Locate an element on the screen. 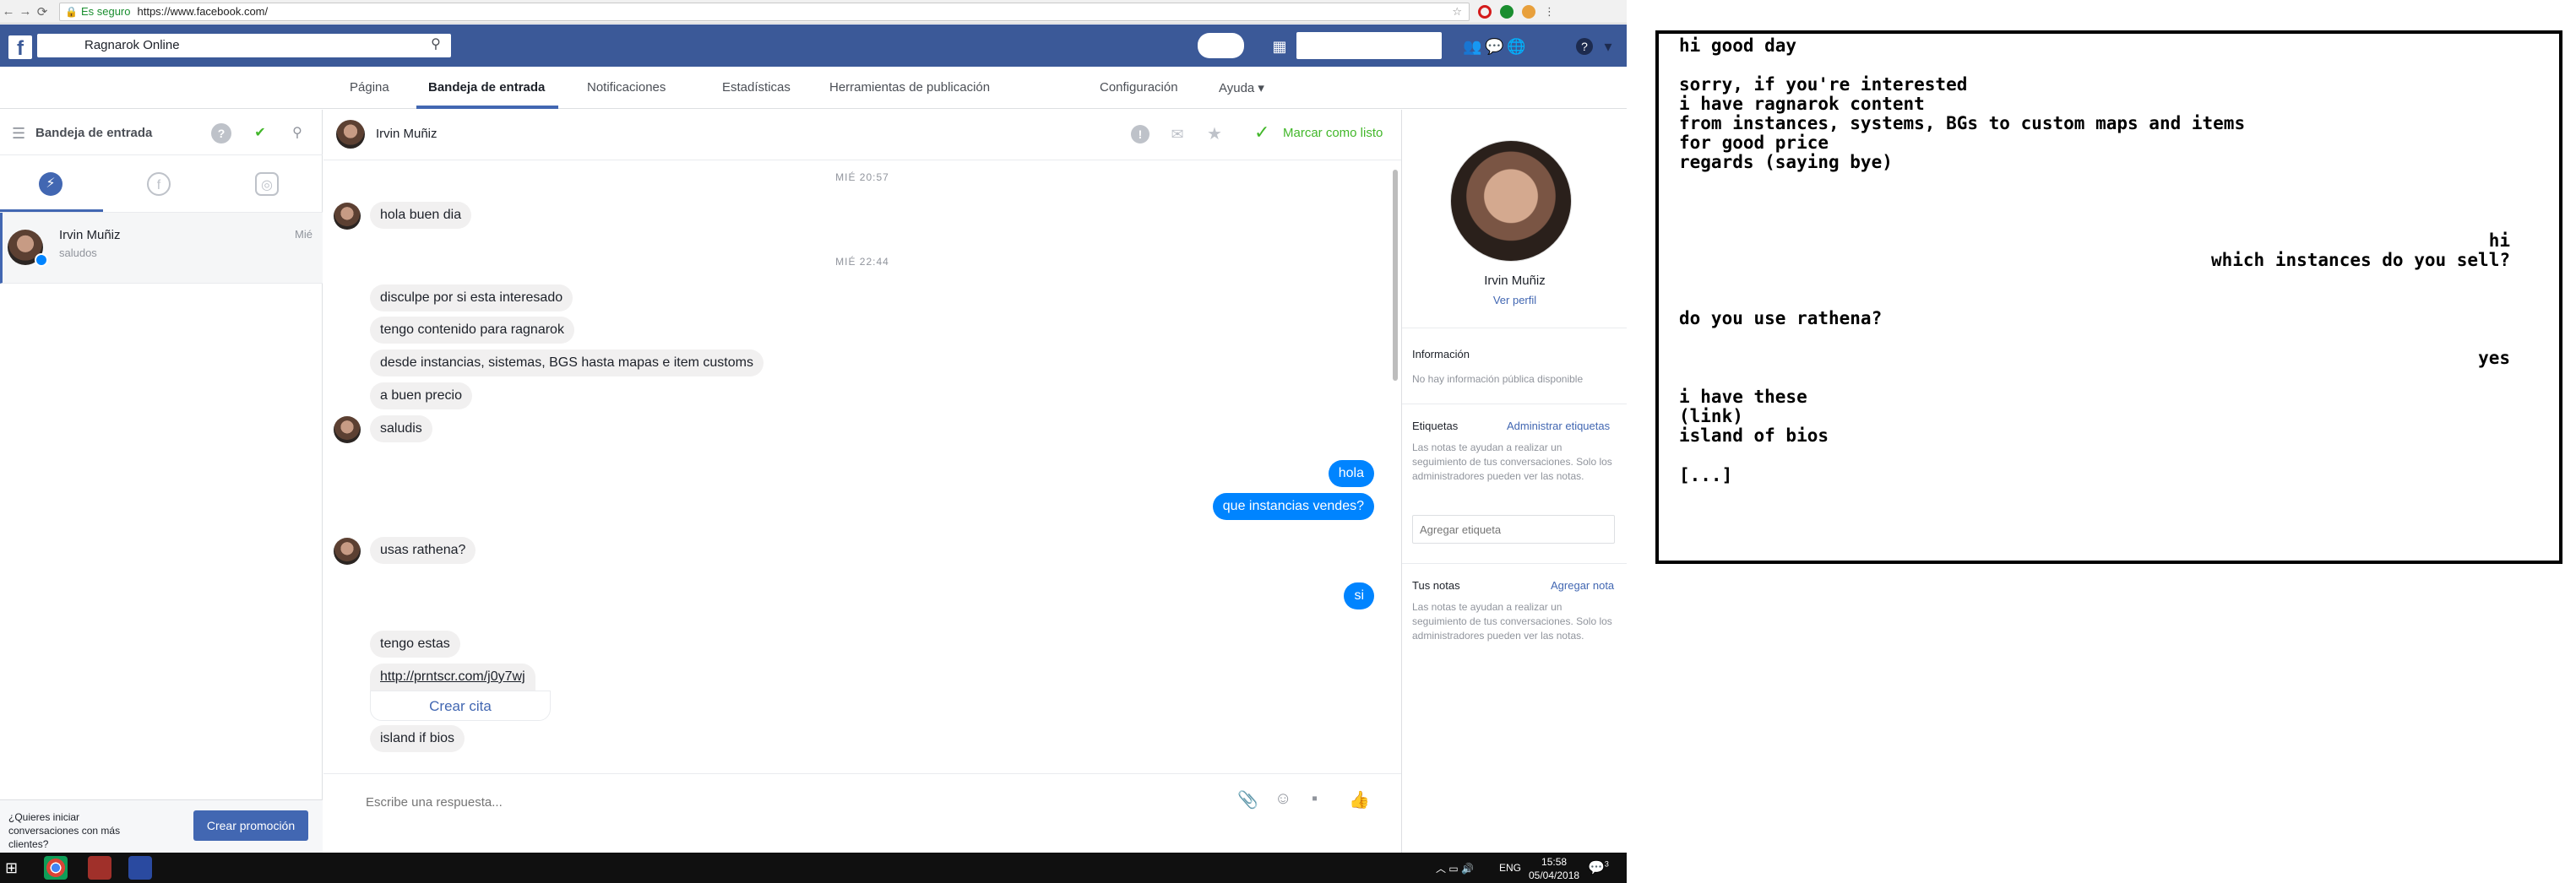 The image size is (2576, 883). create-appointment-link: Crear cita is located at coordinates (460, 706).